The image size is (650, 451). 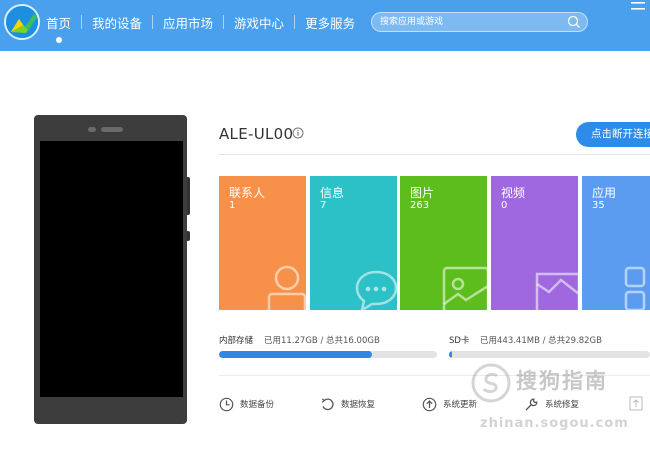 I want to click on sd-storage-bar, so click(x=549, y=354).